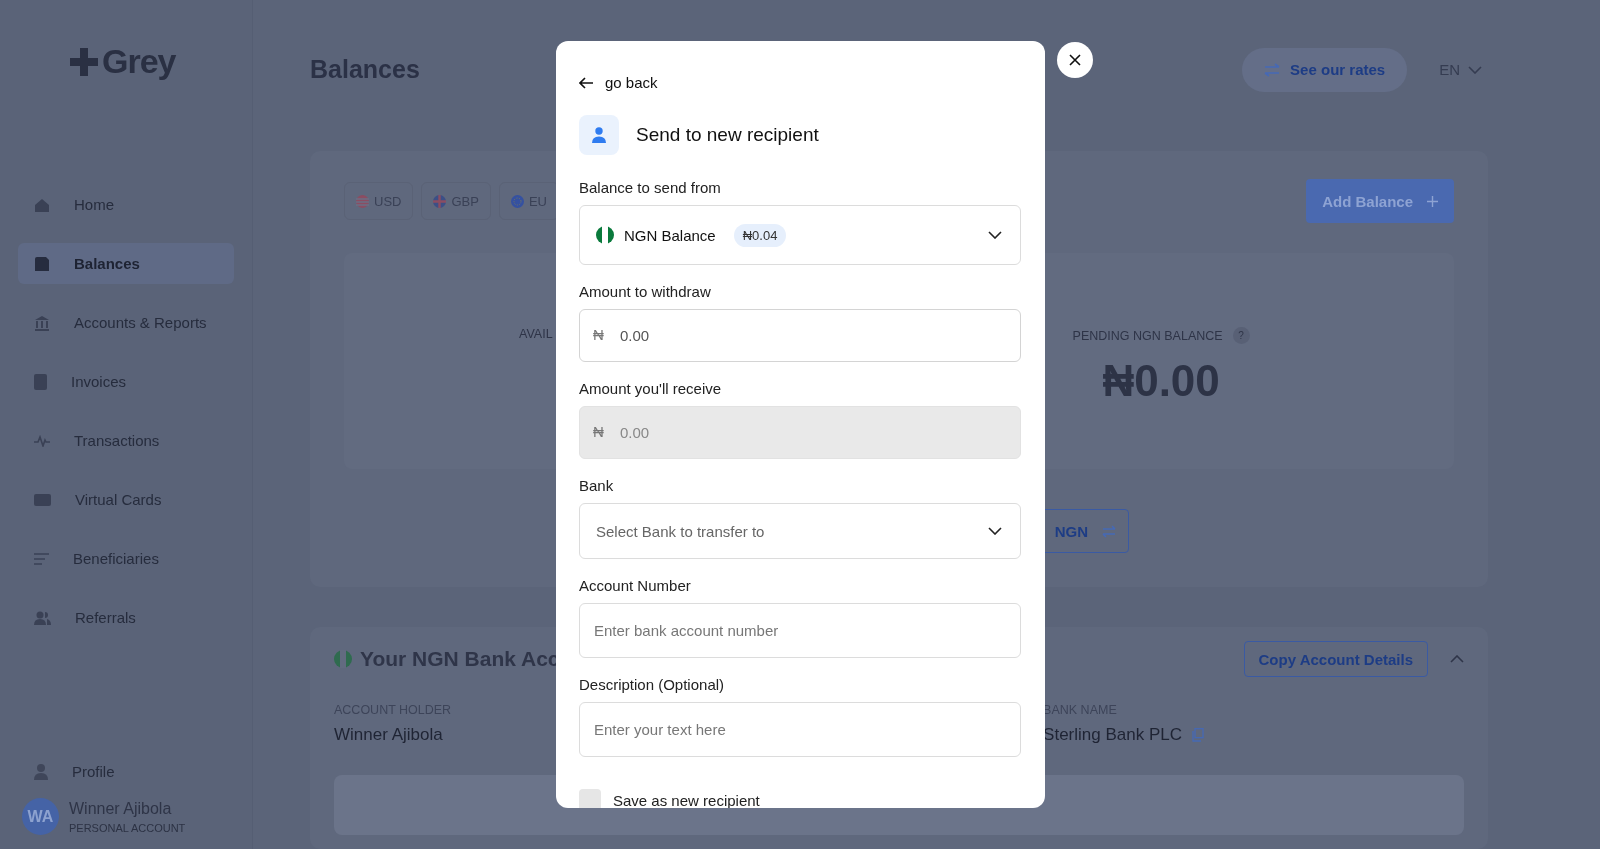 The height and width of the screenshot is (849, 1600). Describe the element at coordinates (1198, 735) in the screenshot. I see `copy-icon` at that location.